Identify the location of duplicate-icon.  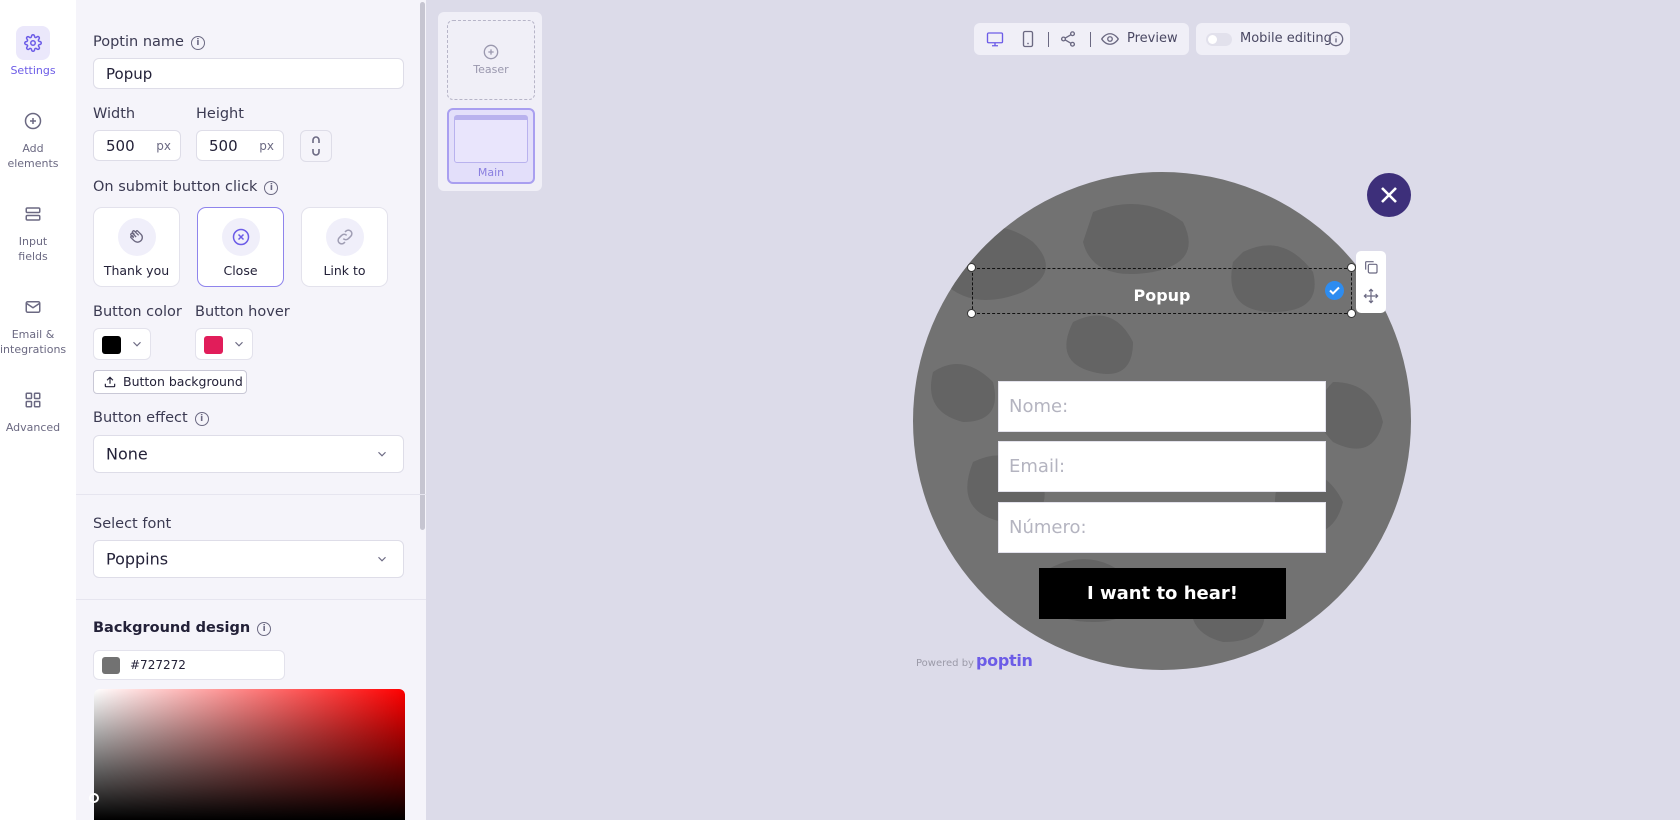
(1371, 267).